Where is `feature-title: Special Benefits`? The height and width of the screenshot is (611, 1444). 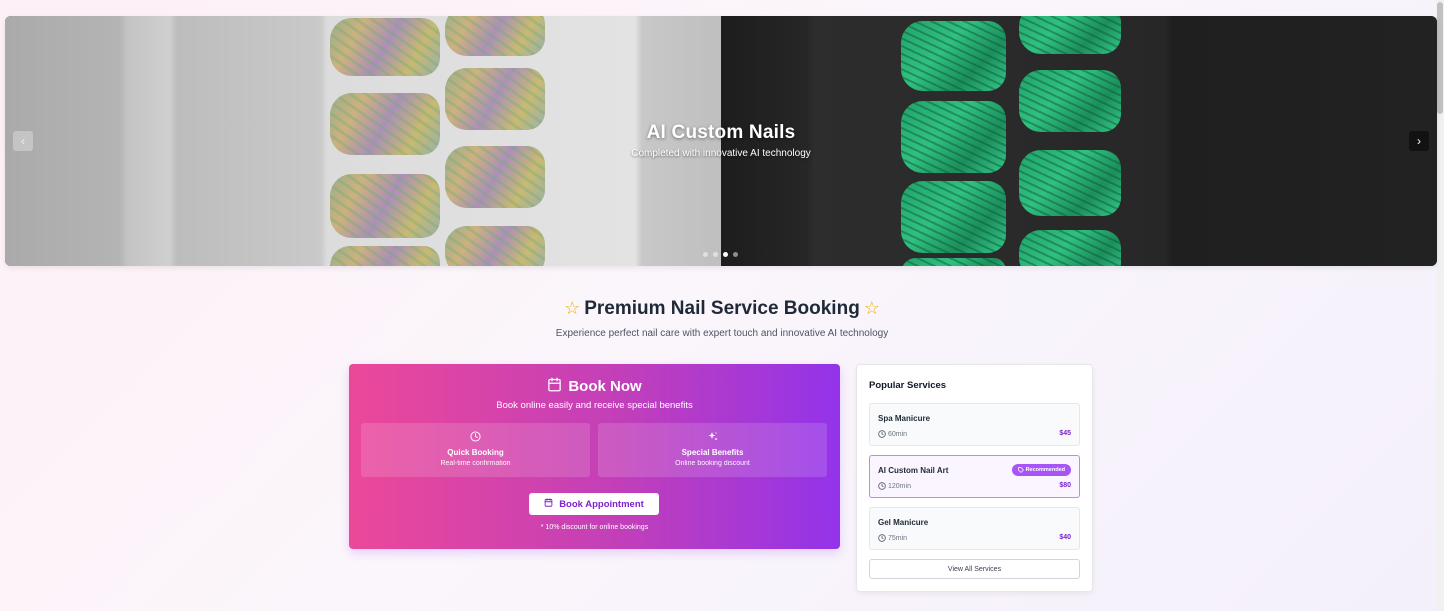
feature-title: Special Benefits is located at coordinates (712, 452).